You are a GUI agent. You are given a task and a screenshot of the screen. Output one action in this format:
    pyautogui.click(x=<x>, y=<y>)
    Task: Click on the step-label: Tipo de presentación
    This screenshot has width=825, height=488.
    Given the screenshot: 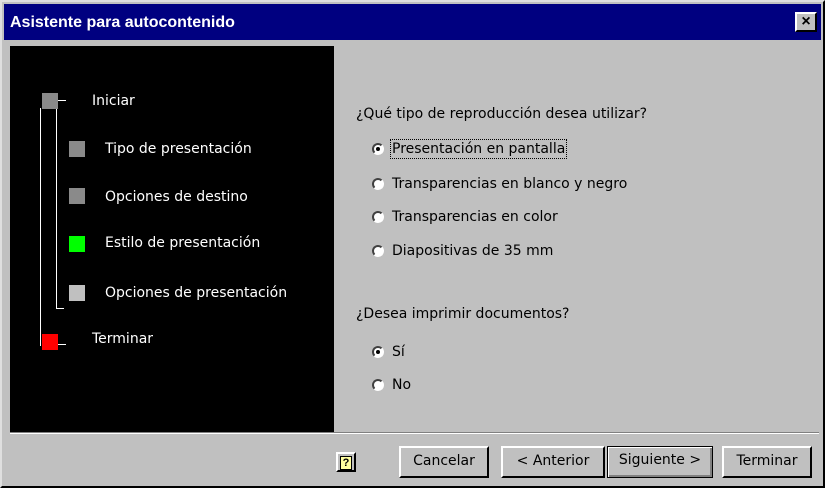 What is the action you would take?
    pyautogui.click(x=178, y=149)
    